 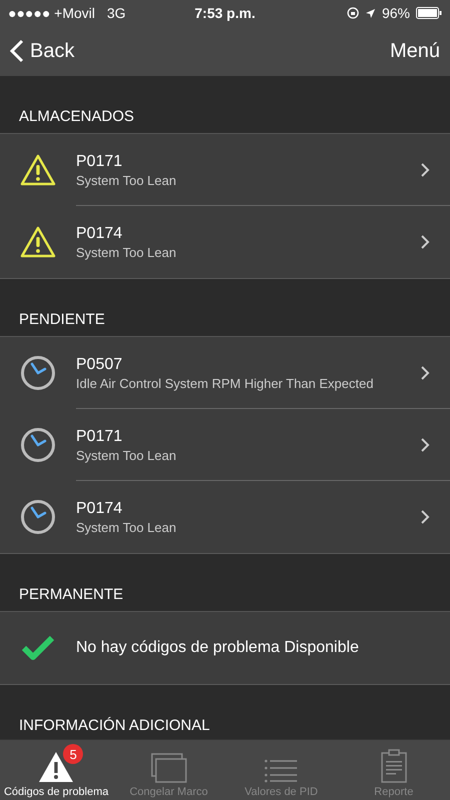 What do you see at coordinates (76, 116) in the screenshot?
I see `section-header: ALMACENADOS` at bounding box center [76, 116].